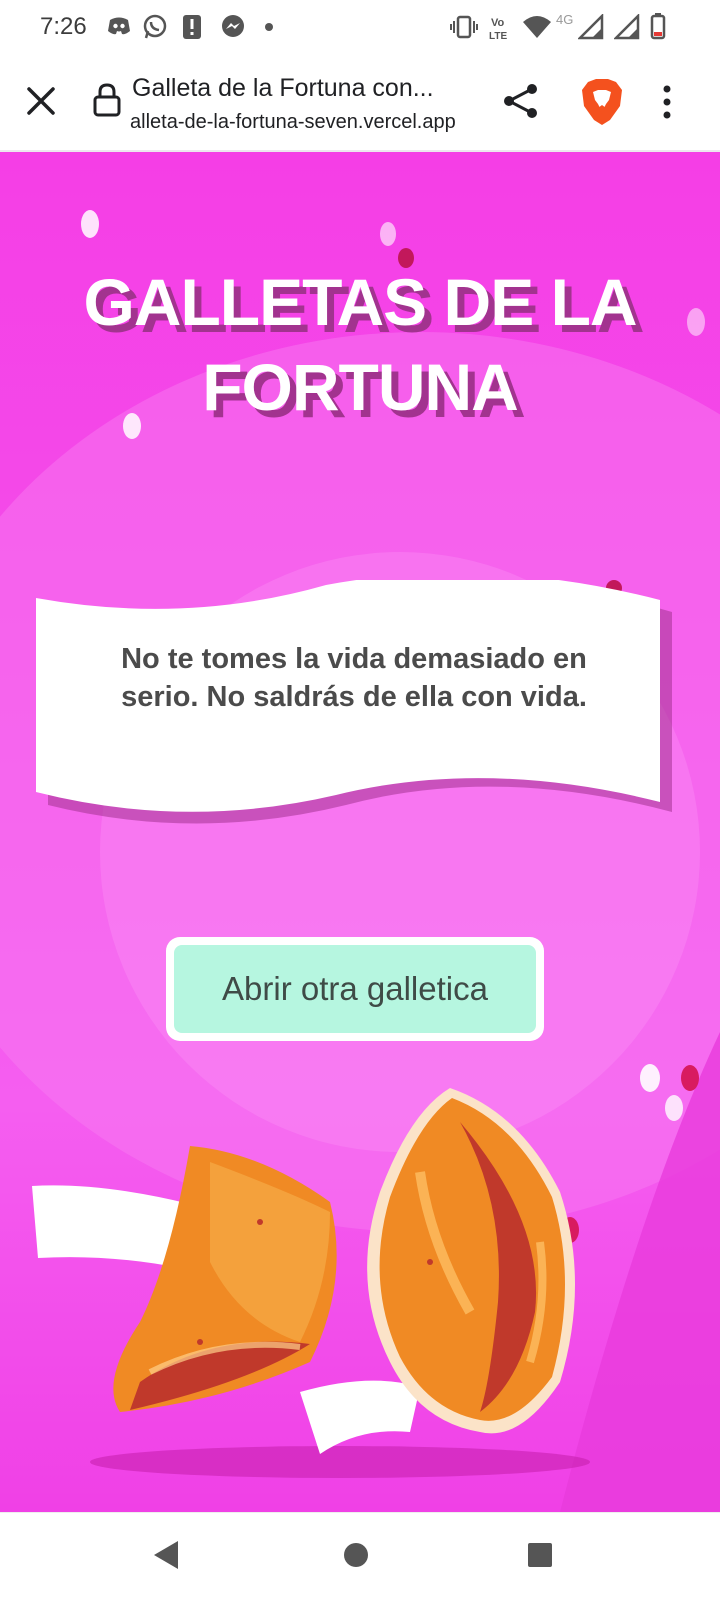  What do you see at coordinates (356, 1555) in the screenshot?
I see `home-icon` at bounding box center [356, 1555].